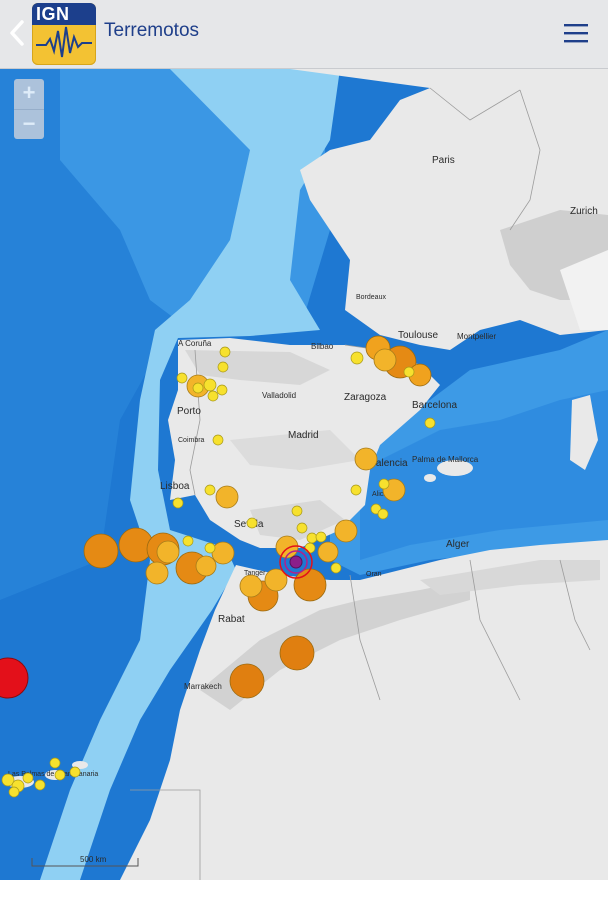 This screenshot has height=900, width=608. I want to click on label-acoruna: A Coruña, so click(195, 343).